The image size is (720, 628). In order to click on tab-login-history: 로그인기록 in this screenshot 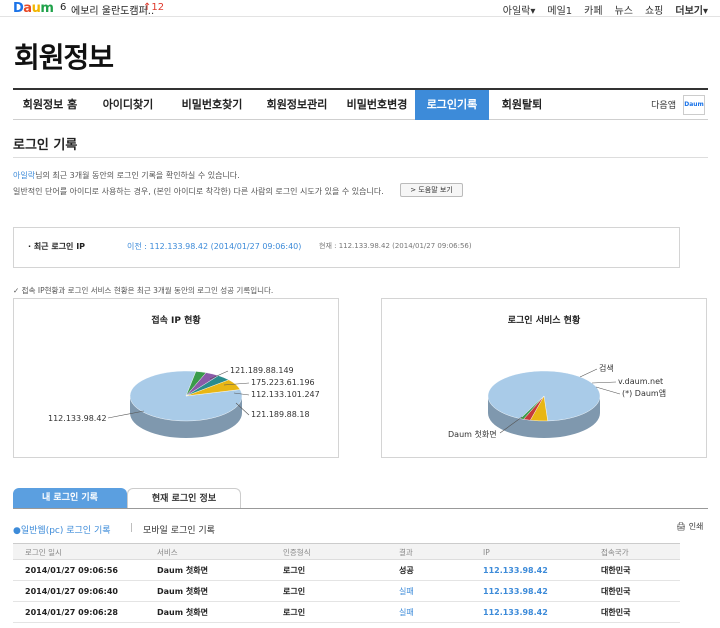, I will do `click(452, 105)`.